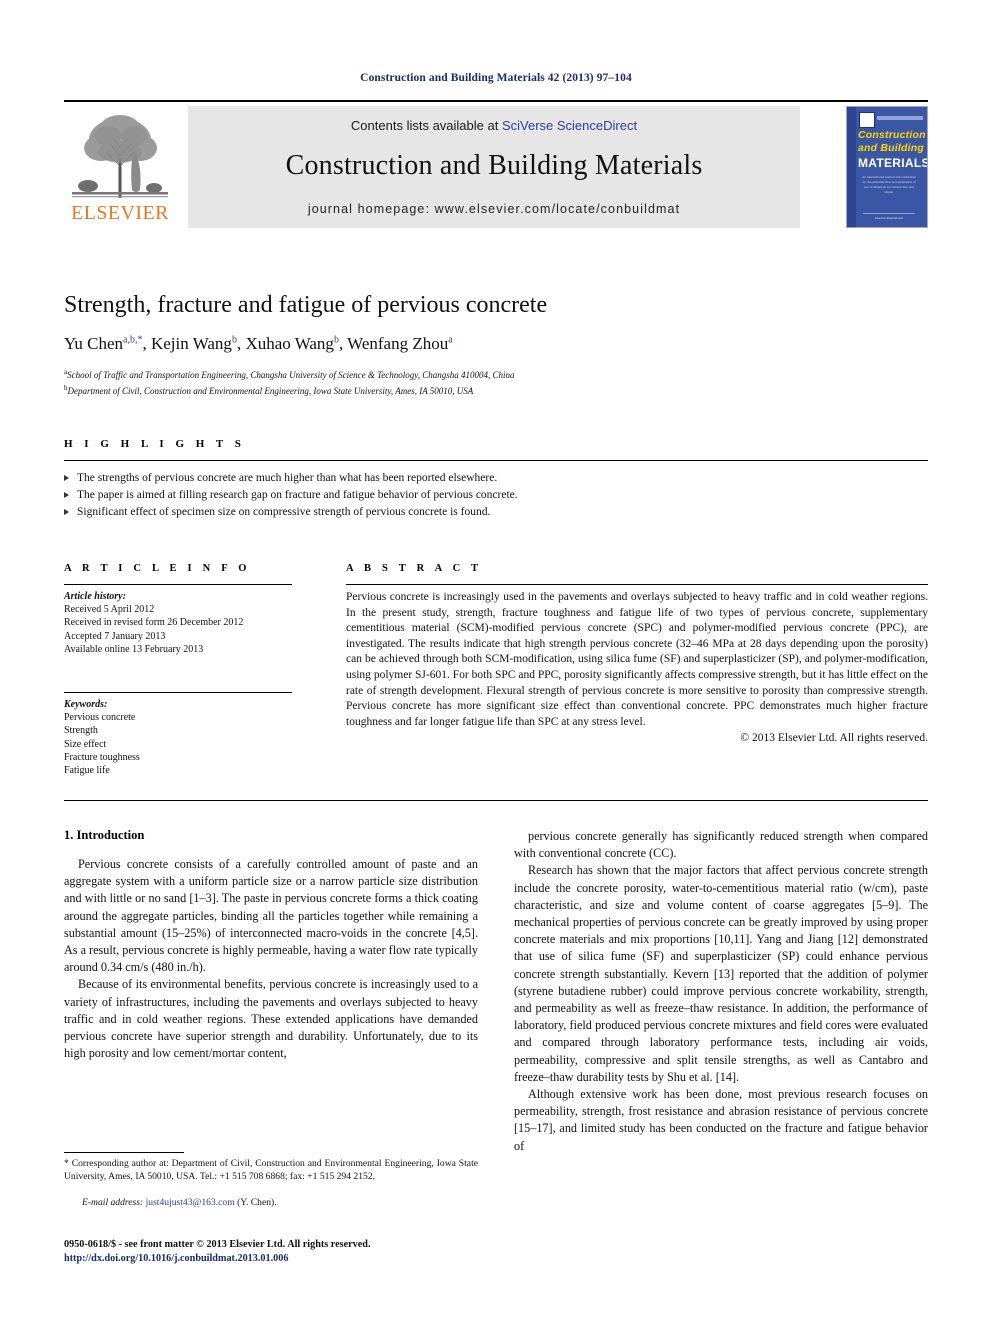 The image size is (992, 1323). Describe the element at coordinates (891, 148) in the screenshot. I see `cover-title-line2: and Building` at that location.